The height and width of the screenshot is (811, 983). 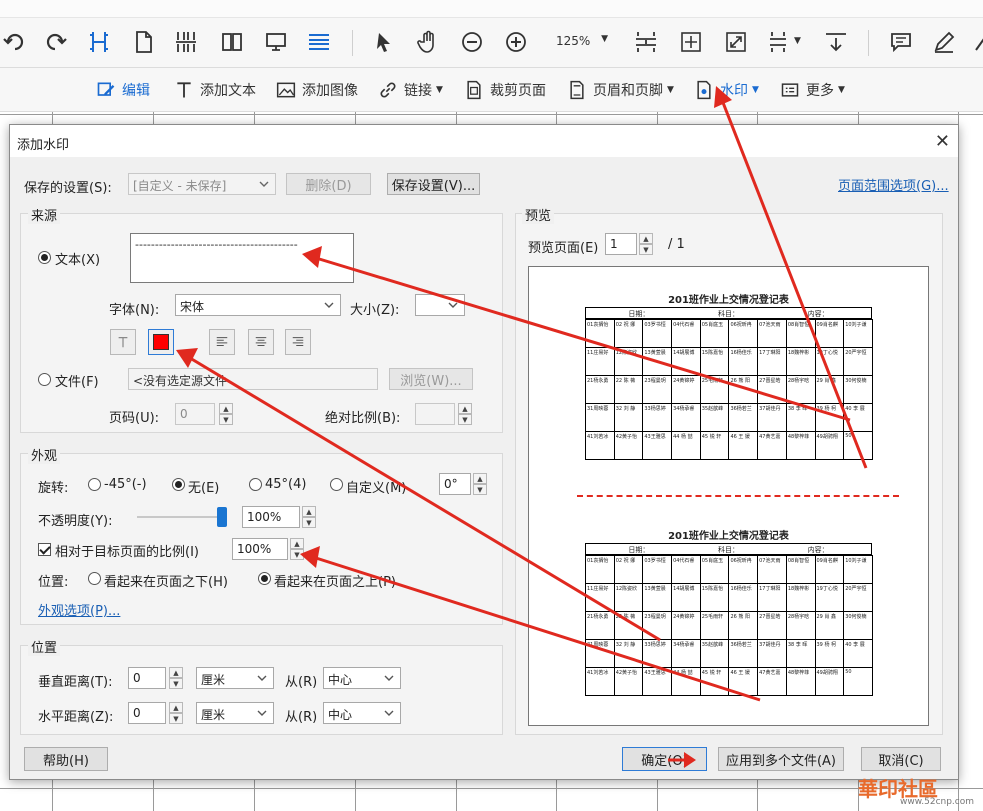 I want to click on add-image-button: 添加图像, so click(x=317, y=90).